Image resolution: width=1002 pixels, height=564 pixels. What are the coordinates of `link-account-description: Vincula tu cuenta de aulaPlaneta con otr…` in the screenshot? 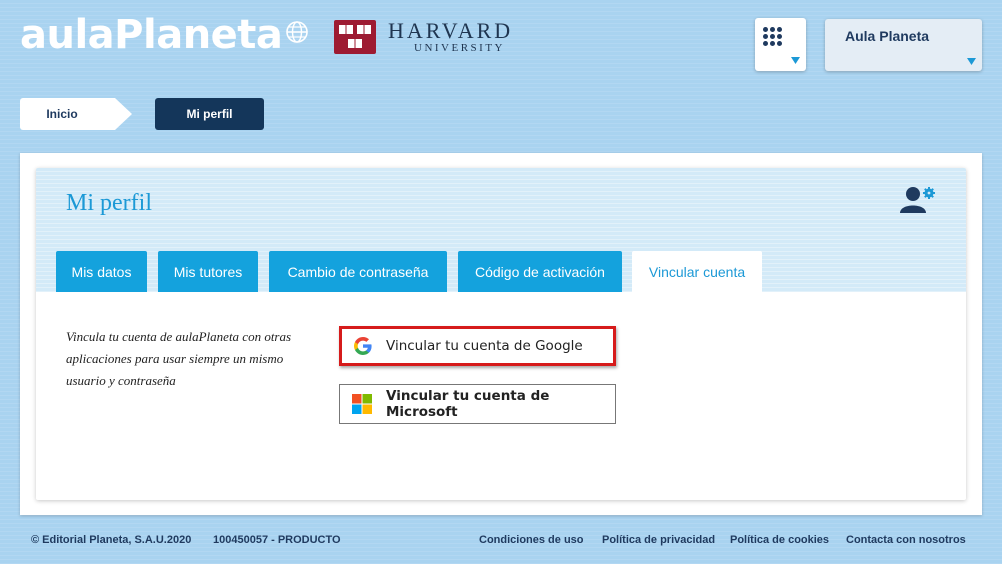 It's located at (179, 358).